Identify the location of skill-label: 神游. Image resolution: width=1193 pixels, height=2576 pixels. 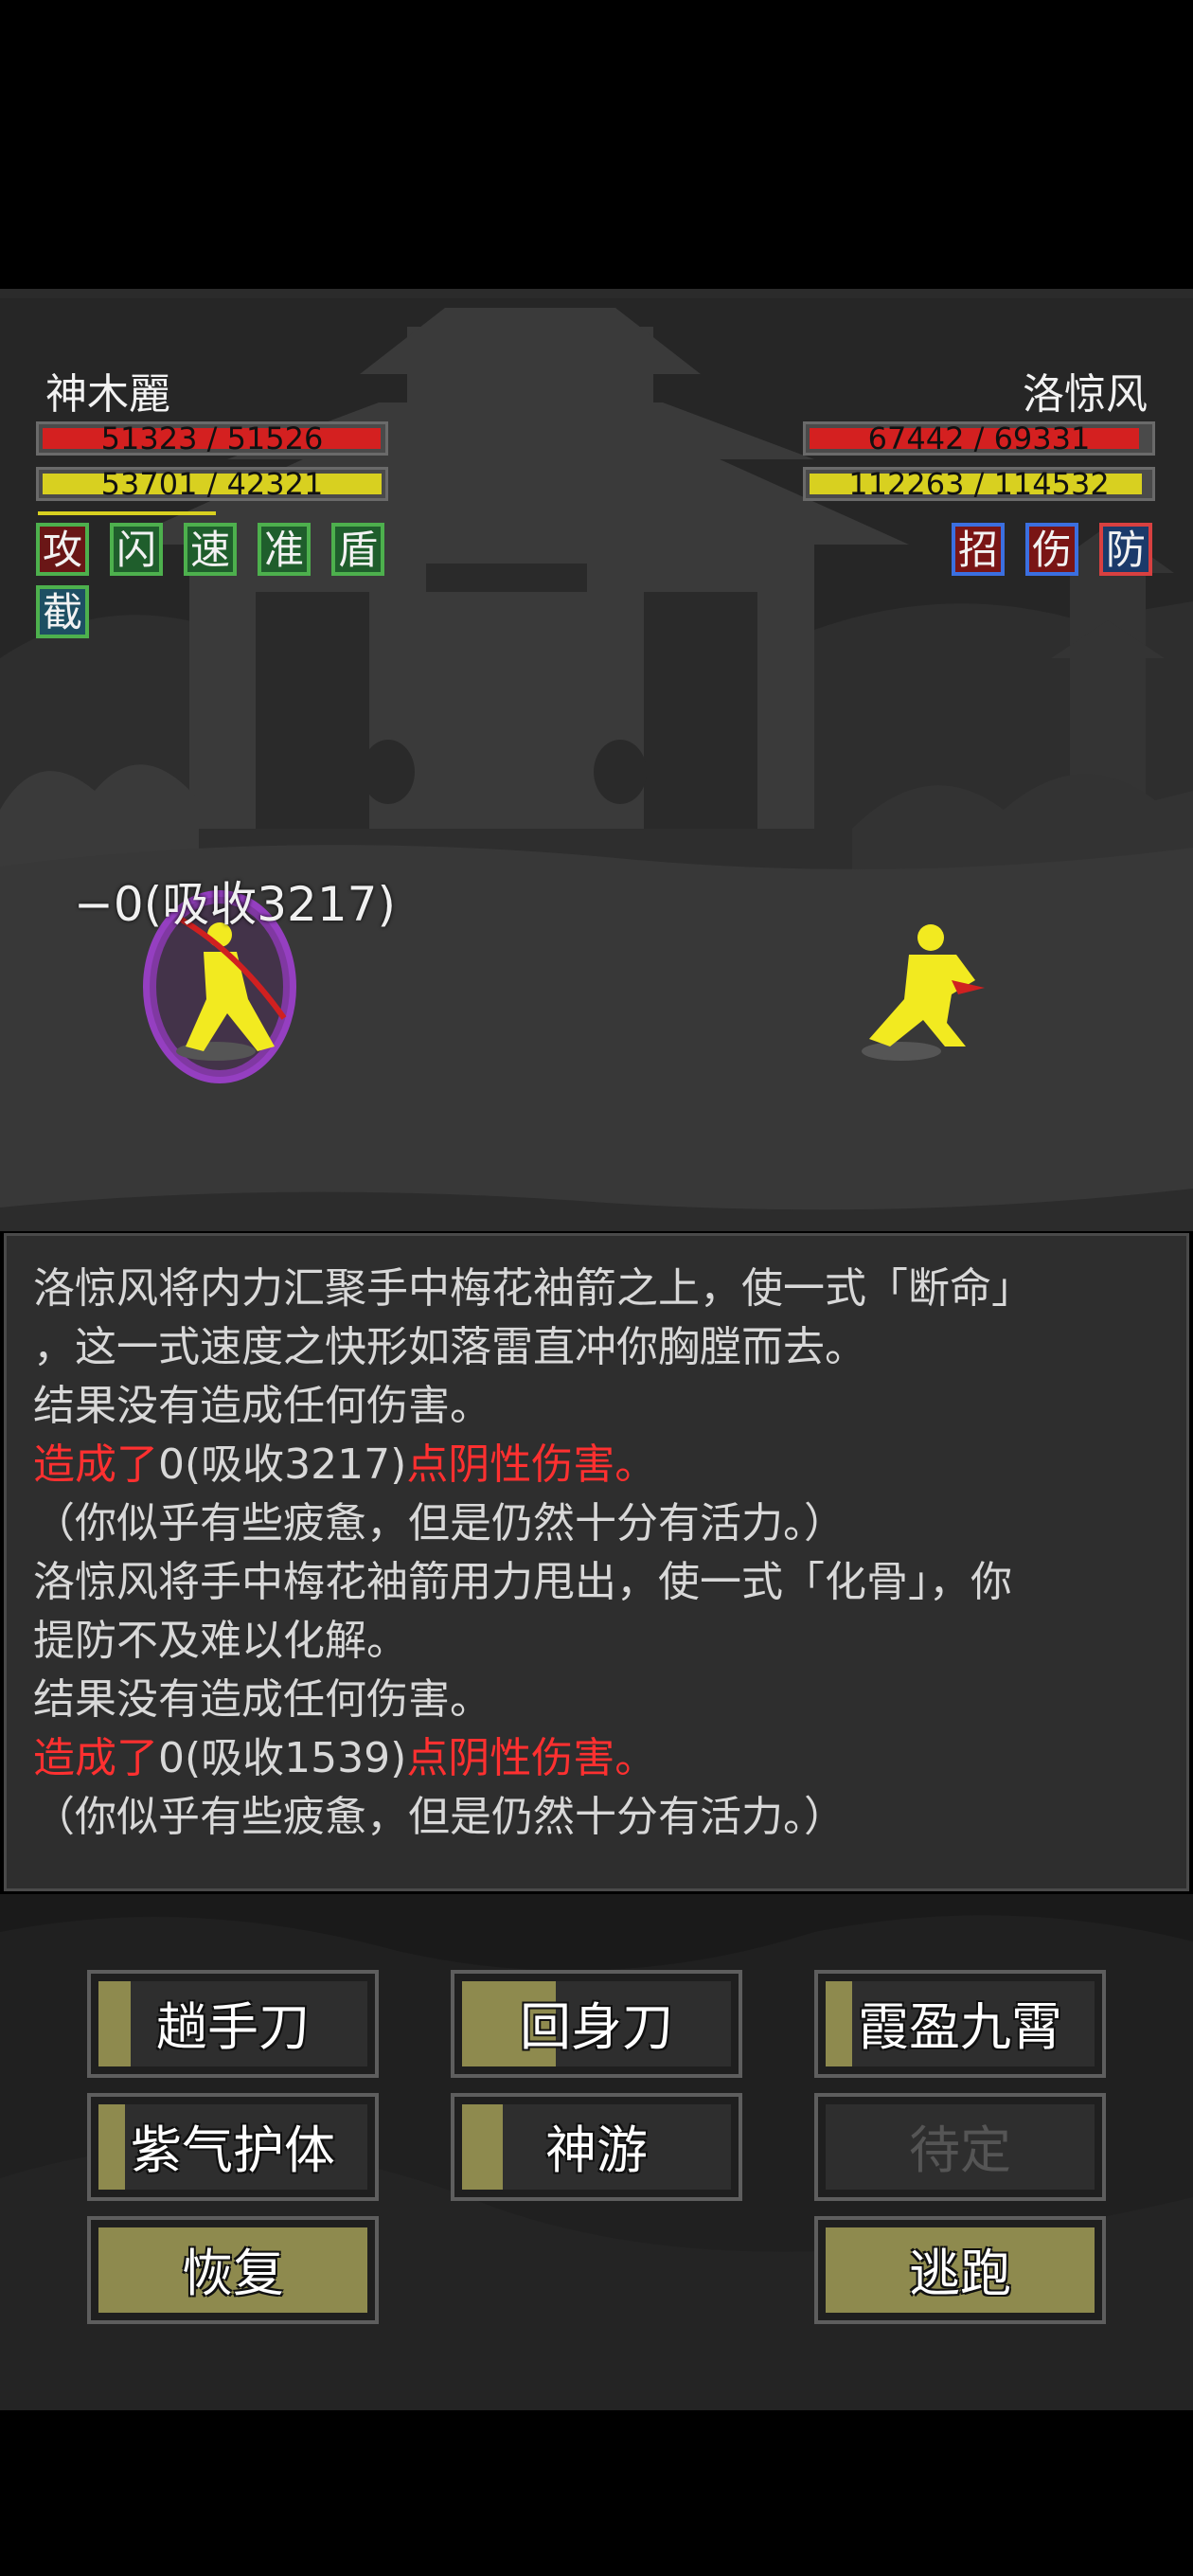
(596, 2150).